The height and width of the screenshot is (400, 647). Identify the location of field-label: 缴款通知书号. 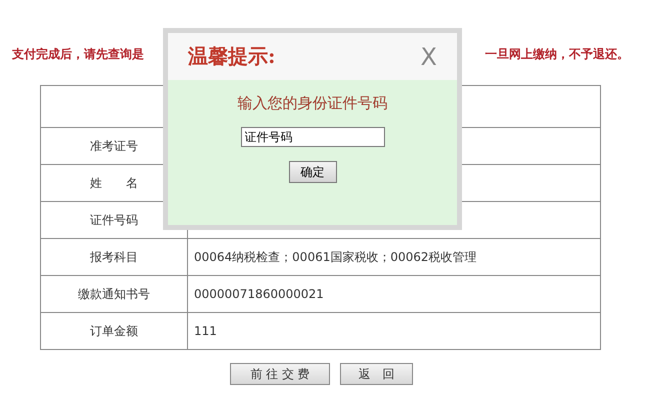
(114, 293).